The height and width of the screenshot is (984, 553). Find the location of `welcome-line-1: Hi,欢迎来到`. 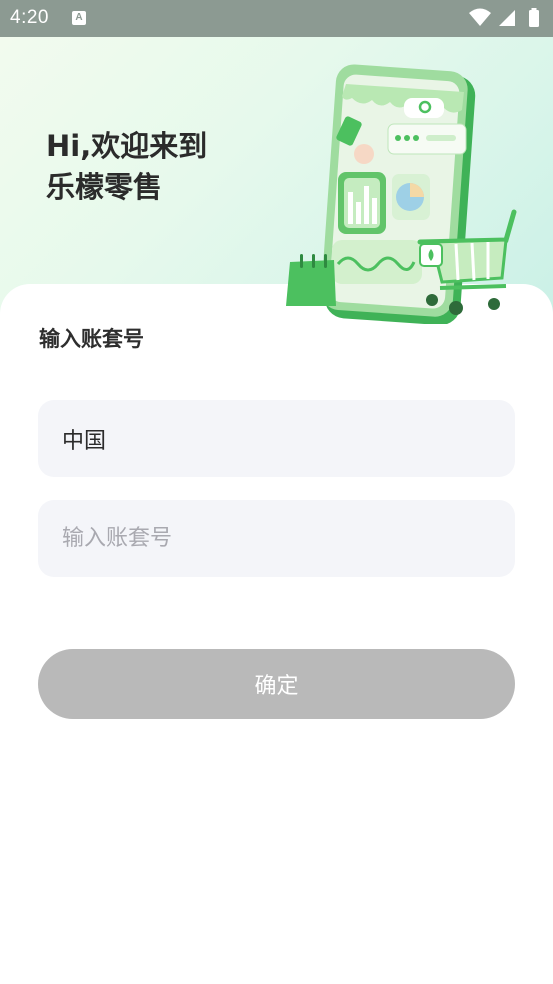

welcome-line-1: Hi,欢迎来到 is located at coordinates (127, 146).